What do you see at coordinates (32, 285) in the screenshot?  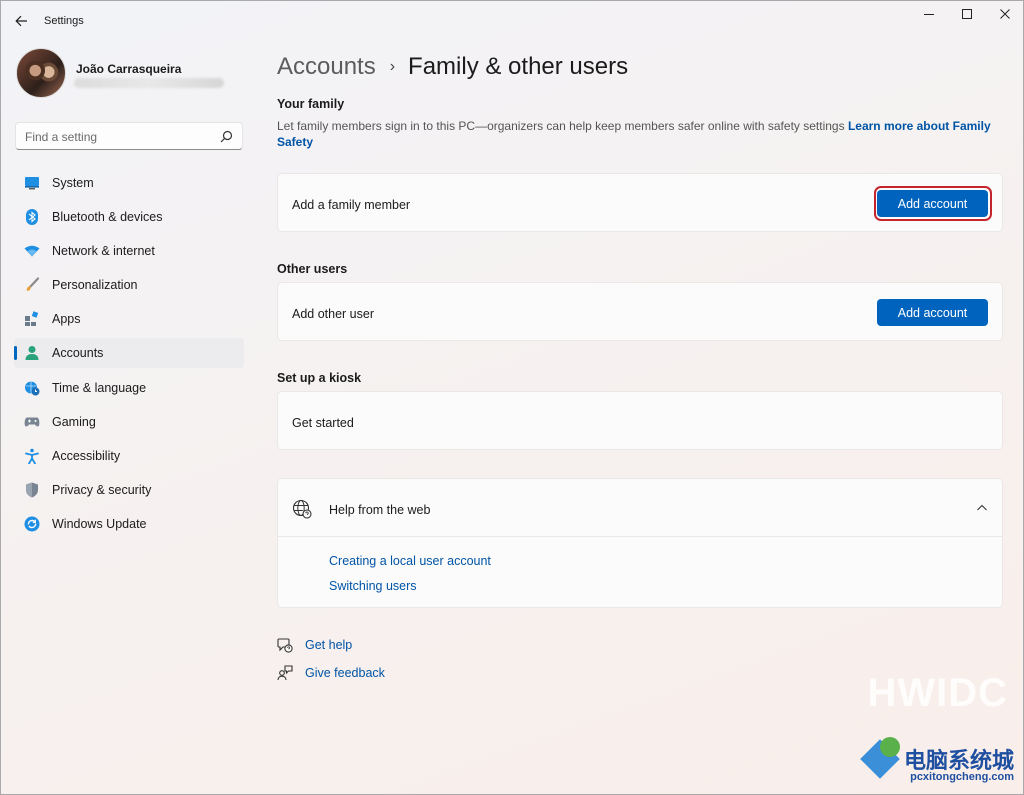 I see `brush-icon` at bounding box center [32, 285].